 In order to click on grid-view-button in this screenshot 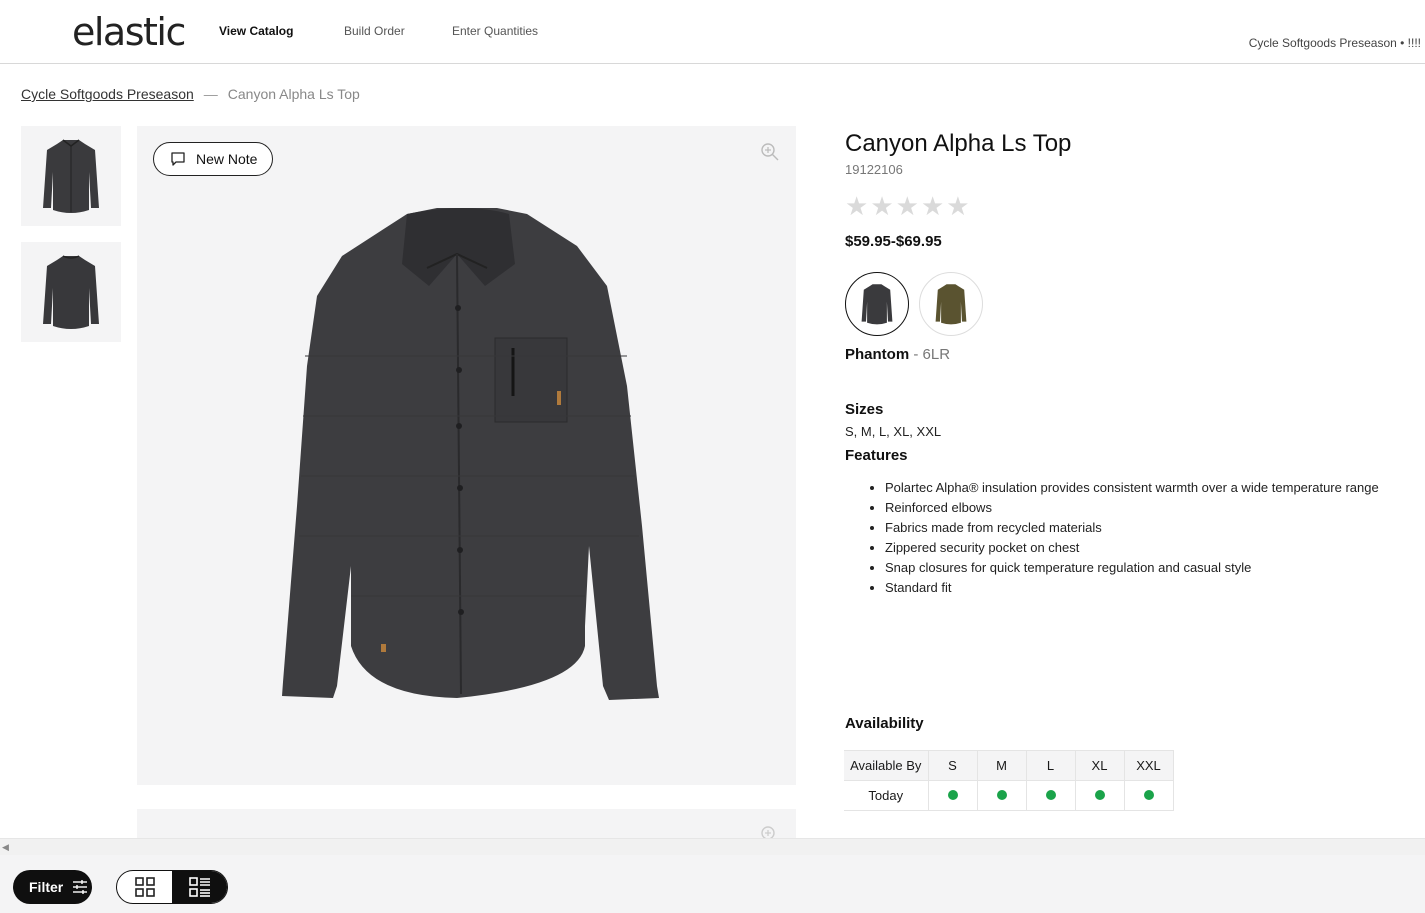, I will do `click(144, 887)`.